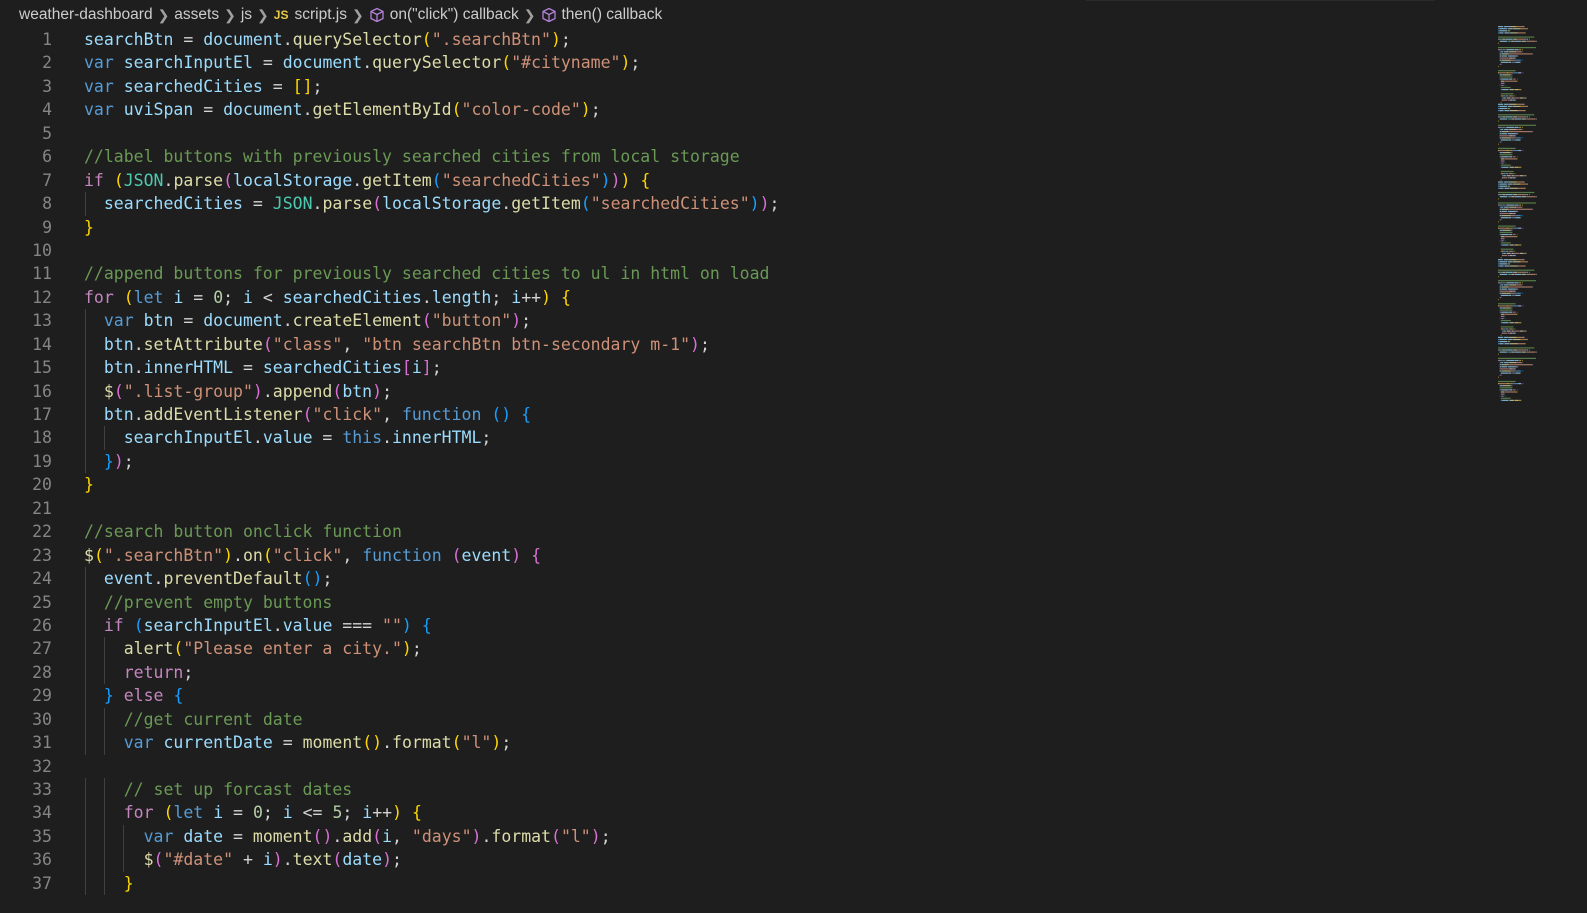  What do you see at coordinates (745, 227) in the screenshot?
I see `code-line: 9}` at bounding box center [745, 227].